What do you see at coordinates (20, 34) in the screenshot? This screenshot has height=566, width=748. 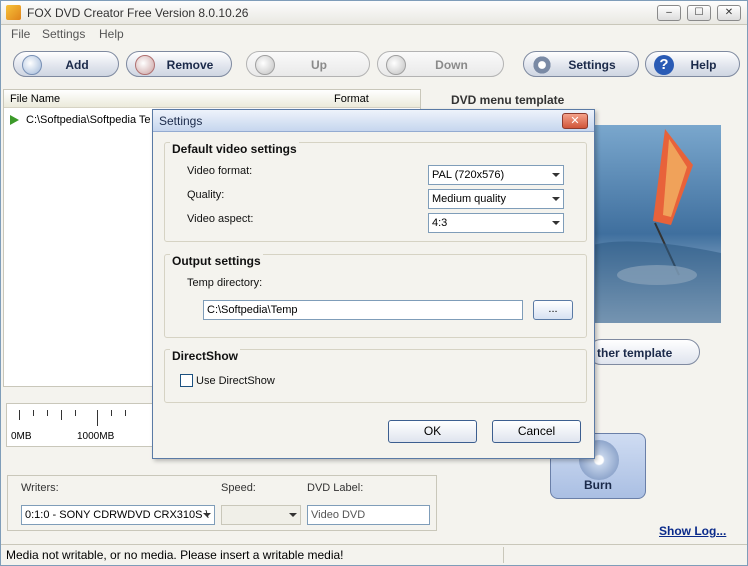 I see `menu-file: File` at bounding box center [20, 34].